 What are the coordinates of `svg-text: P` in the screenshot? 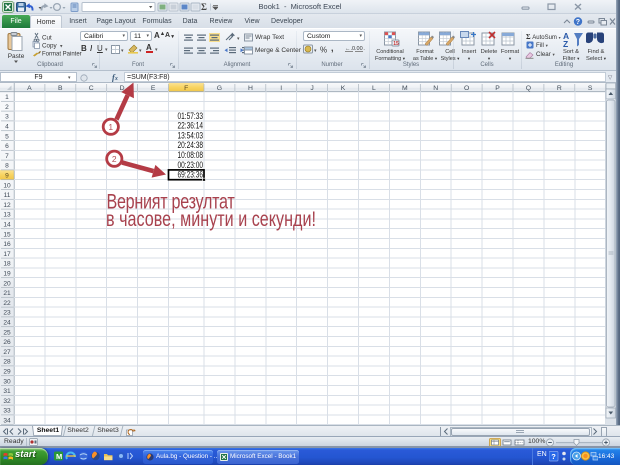 It's located at (497, 88).